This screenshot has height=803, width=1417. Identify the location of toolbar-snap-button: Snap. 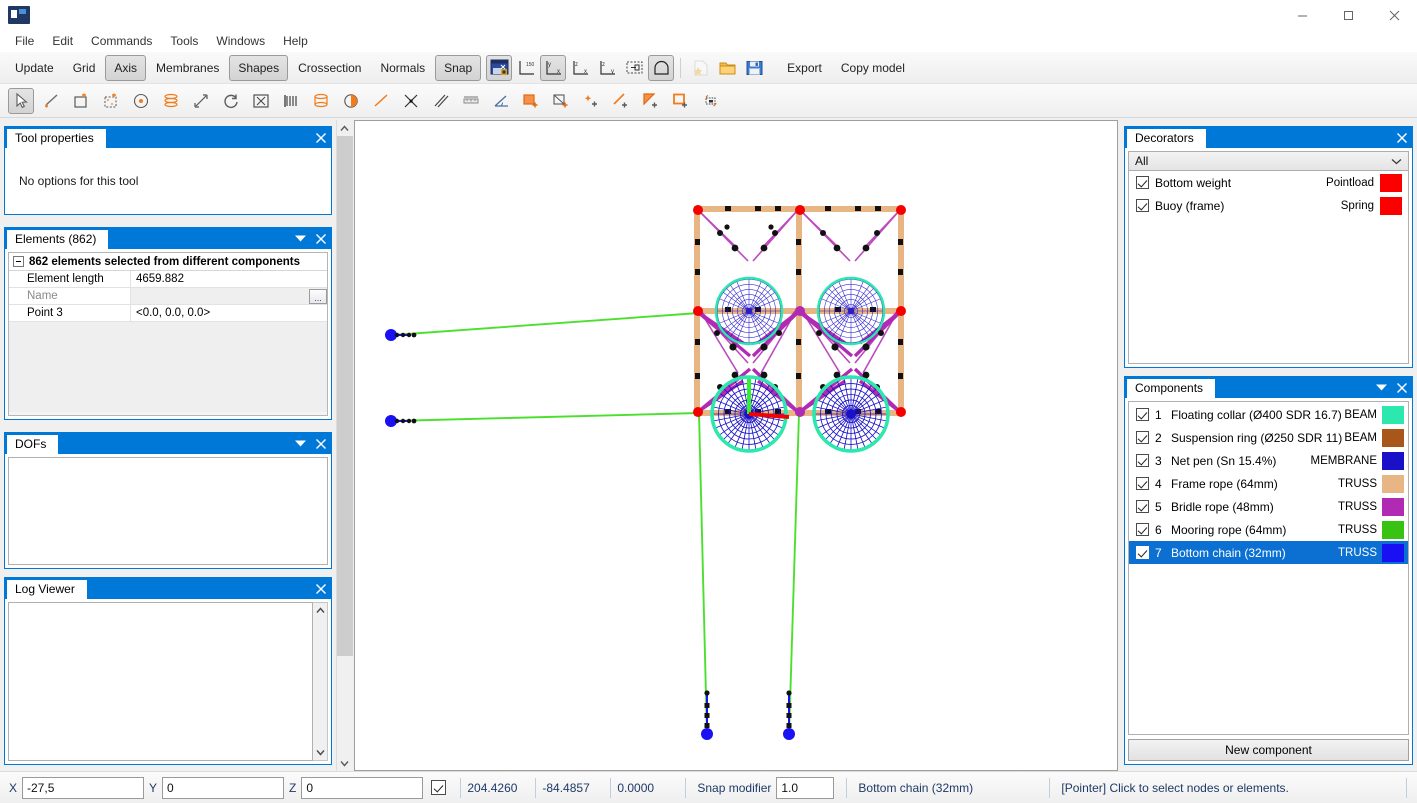
(458, 67).